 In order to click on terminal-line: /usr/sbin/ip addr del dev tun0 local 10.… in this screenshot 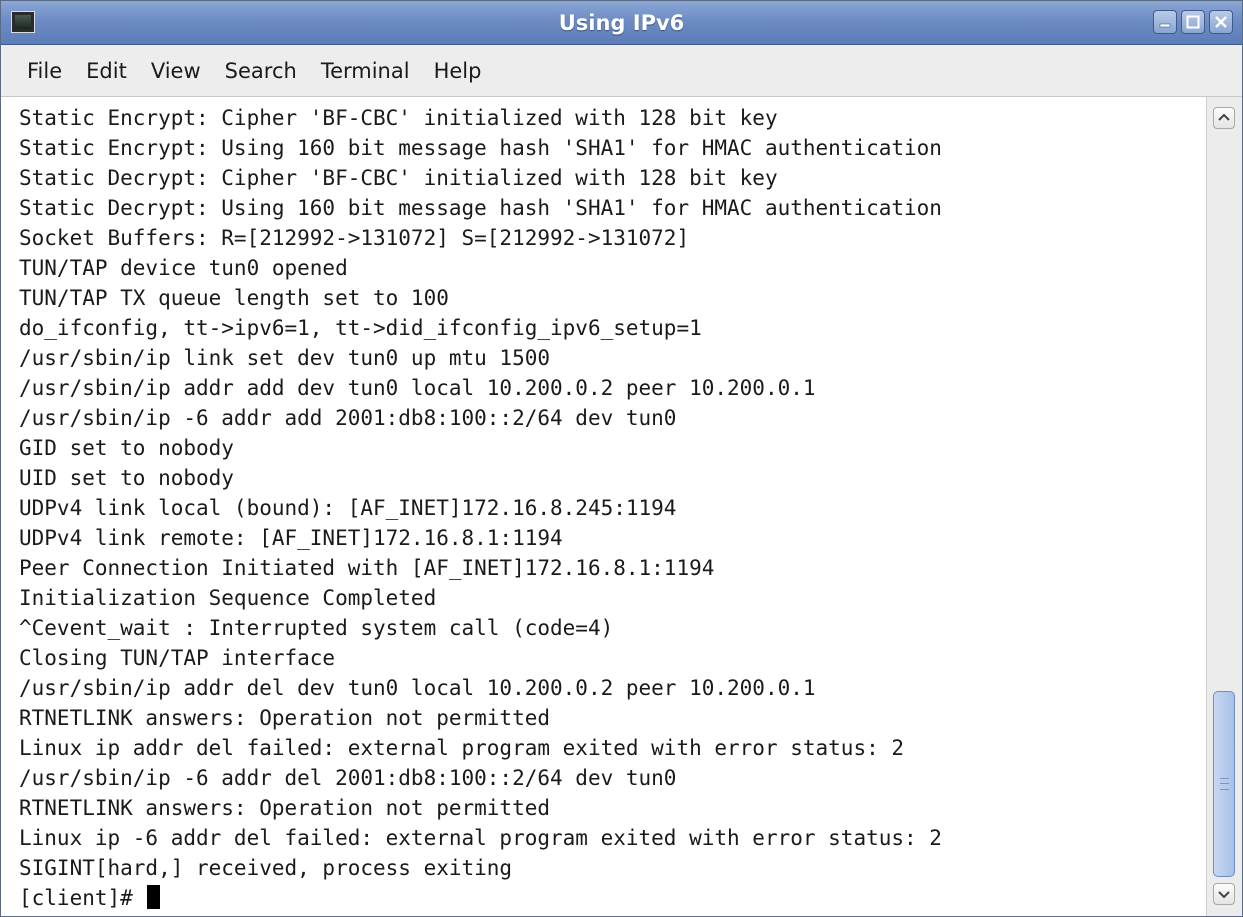, I will do `click(417, 688)`.